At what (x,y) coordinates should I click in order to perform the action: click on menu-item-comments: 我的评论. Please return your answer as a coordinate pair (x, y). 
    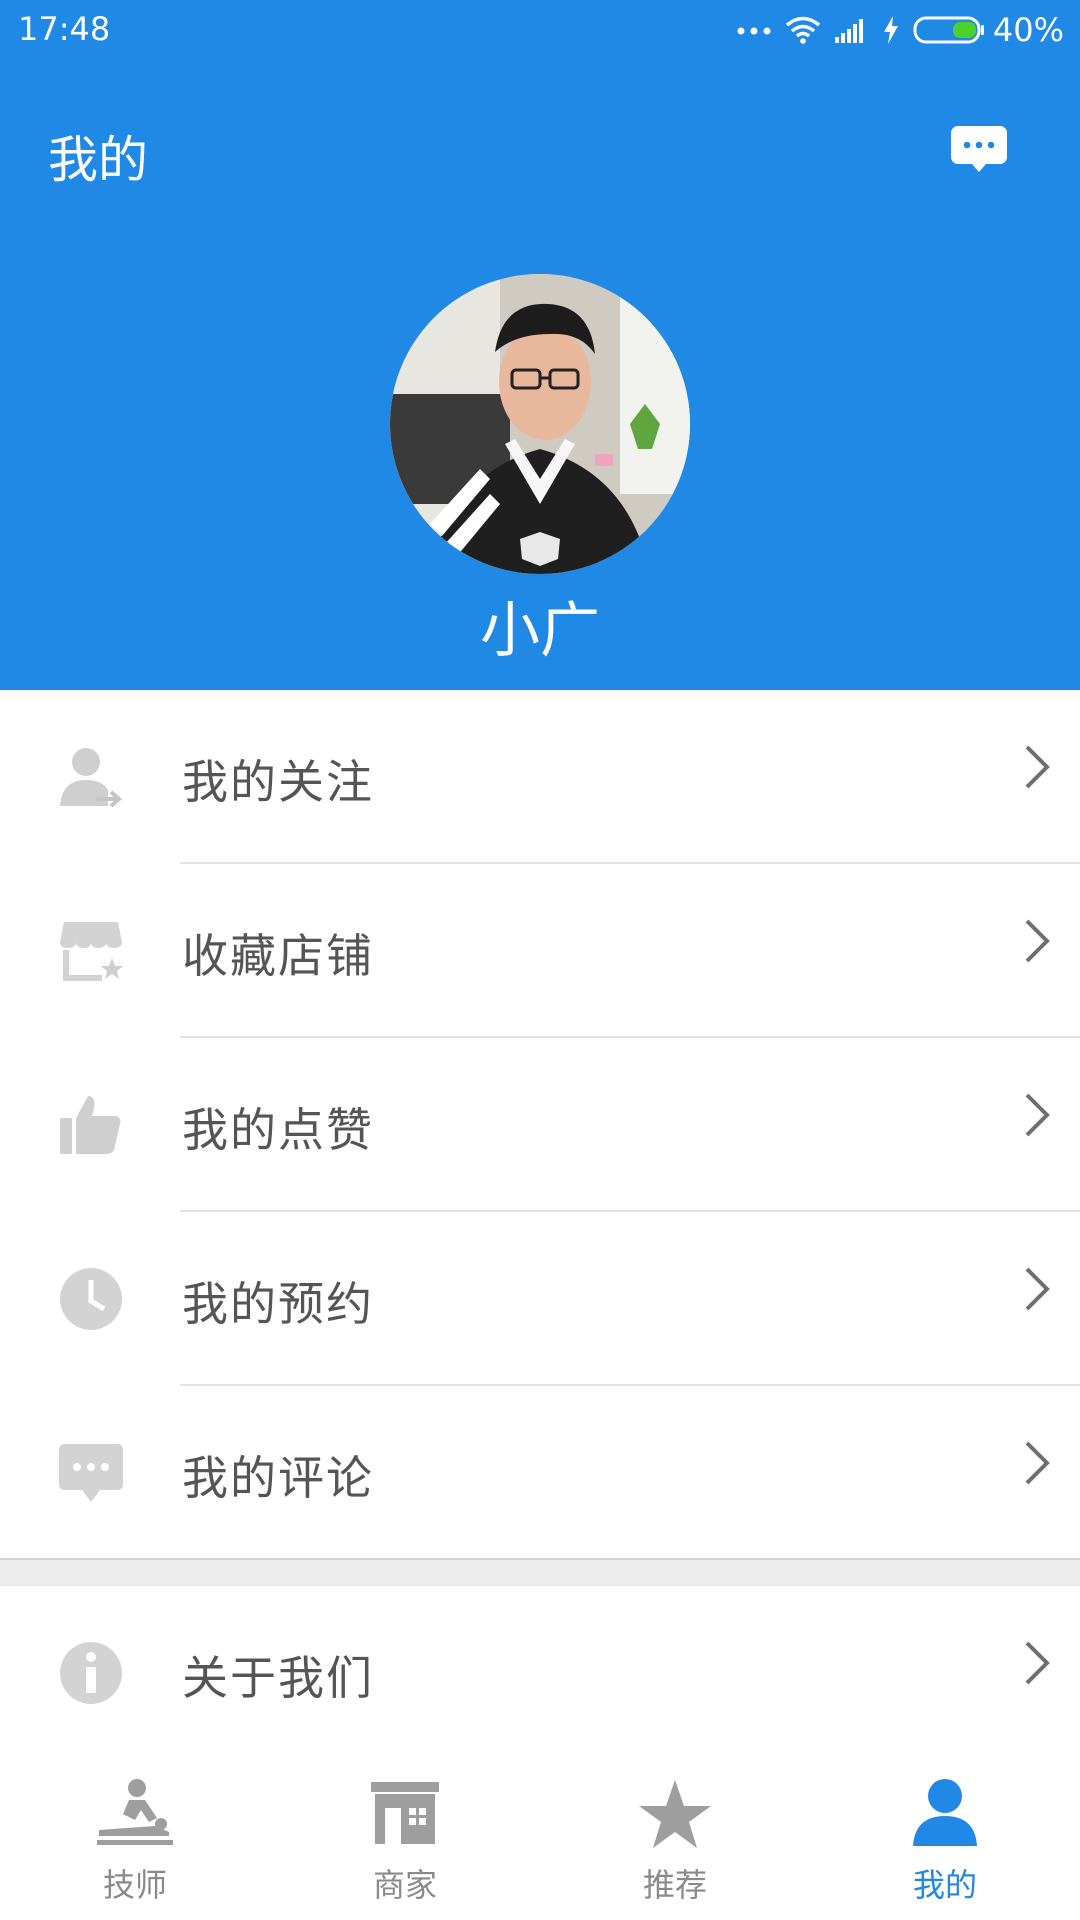
    Looking at the image, I should click on (540, 1473).